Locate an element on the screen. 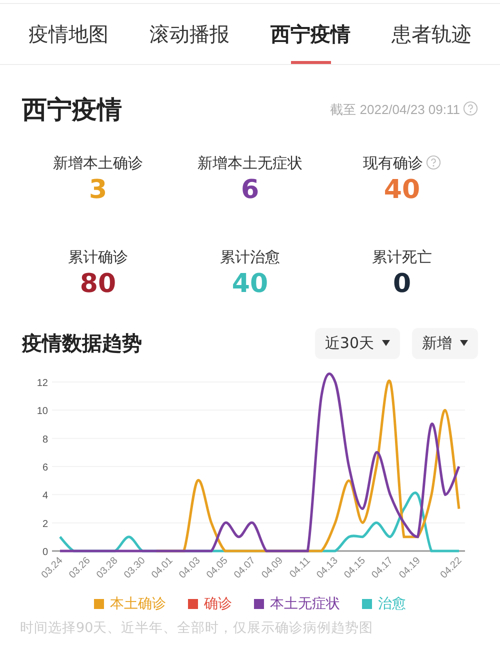 The width and height of the screenshot is (500, 652). stat-value: 80 is located at coordinates (98, 284).